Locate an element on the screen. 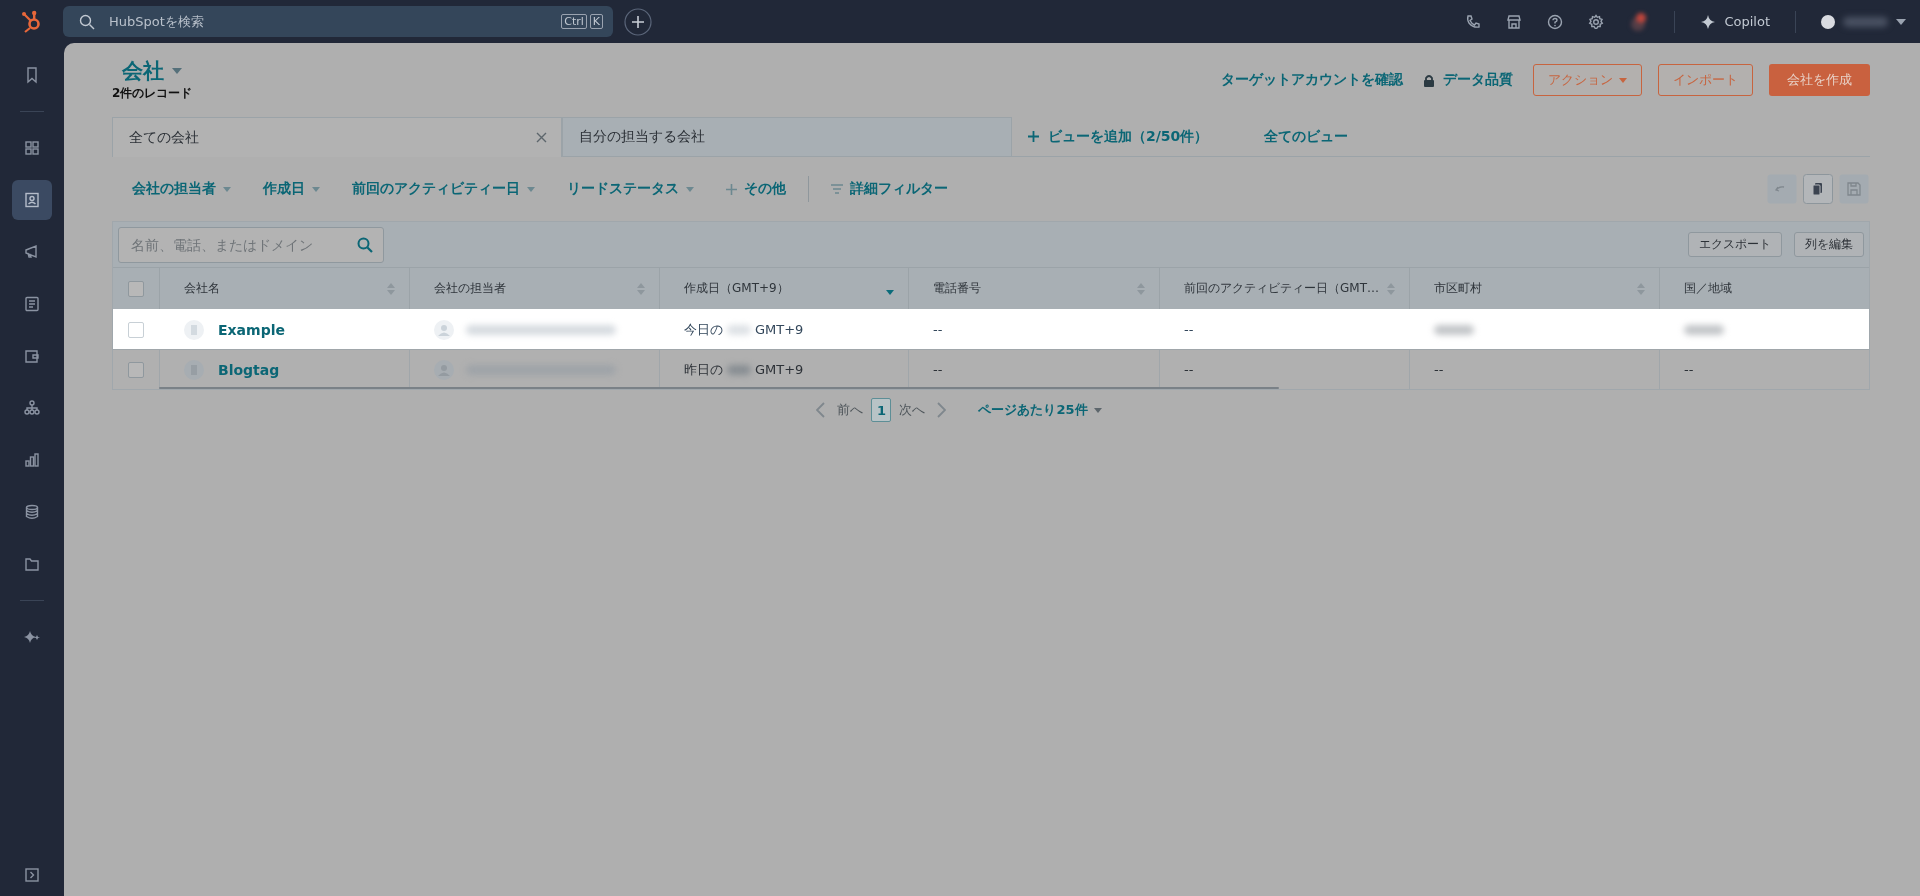 This screenshot has height=896, width=1920. company-link: Blogtag is located at coordinates (249, 369).